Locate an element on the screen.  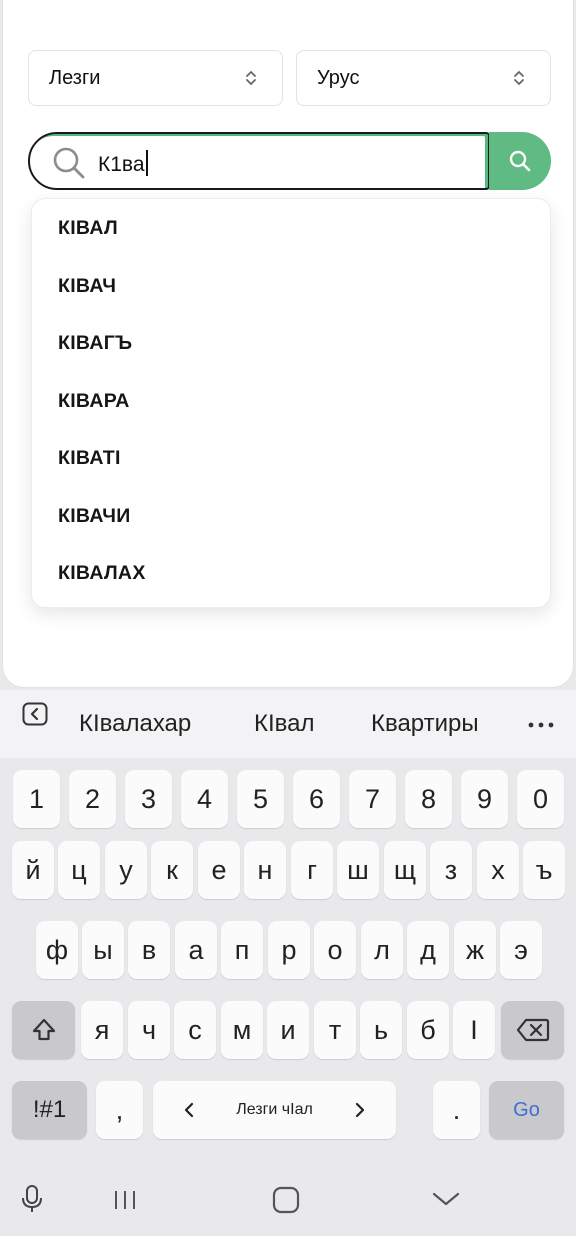
key: г is located at coordinates (312, 870).